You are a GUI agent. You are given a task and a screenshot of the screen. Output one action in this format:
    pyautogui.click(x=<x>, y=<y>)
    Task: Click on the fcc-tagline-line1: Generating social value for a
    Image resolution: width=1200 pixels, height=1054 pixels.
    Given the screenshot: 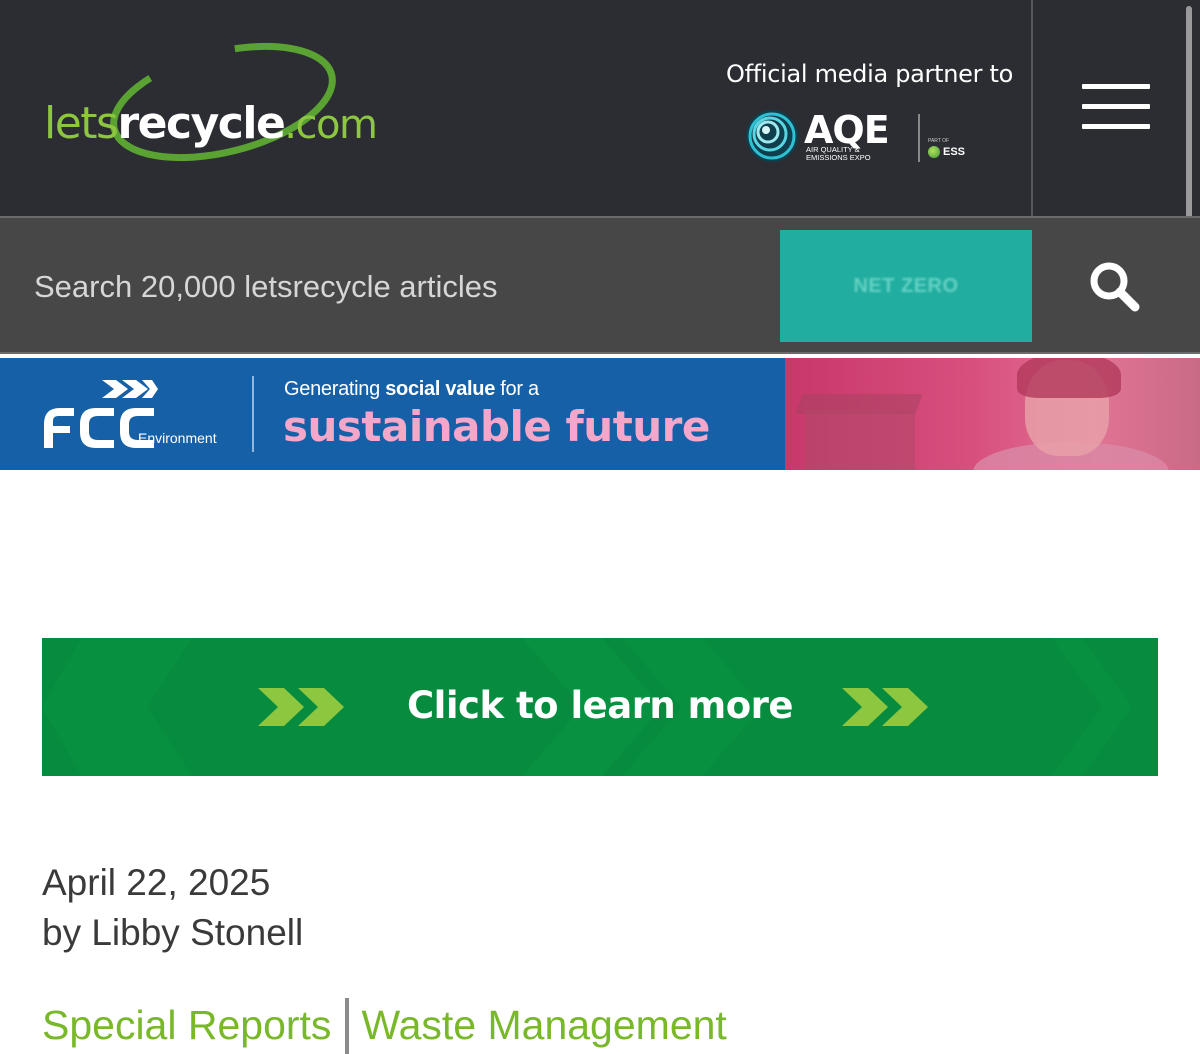 What is the action you would take?
    pyautogui.click(x=411, y=389)
    